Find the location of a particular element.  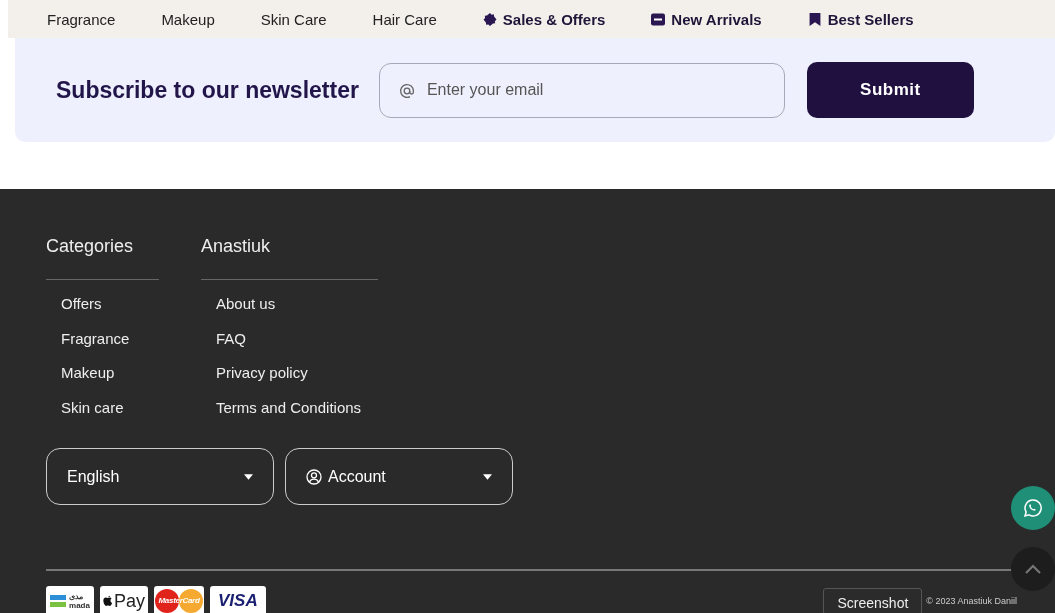

nav-link: Best Sellers is located at coordinates (860, 19).